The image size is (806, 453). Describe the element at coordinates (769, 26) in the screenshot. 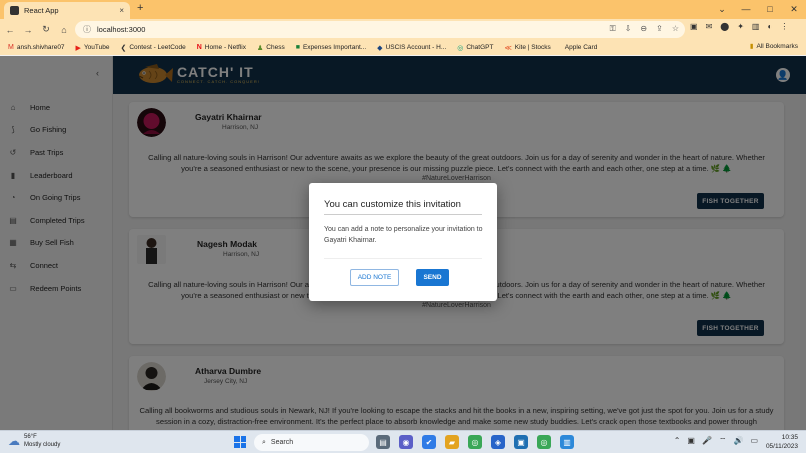

I see `profile-icon: ◐` at that location.